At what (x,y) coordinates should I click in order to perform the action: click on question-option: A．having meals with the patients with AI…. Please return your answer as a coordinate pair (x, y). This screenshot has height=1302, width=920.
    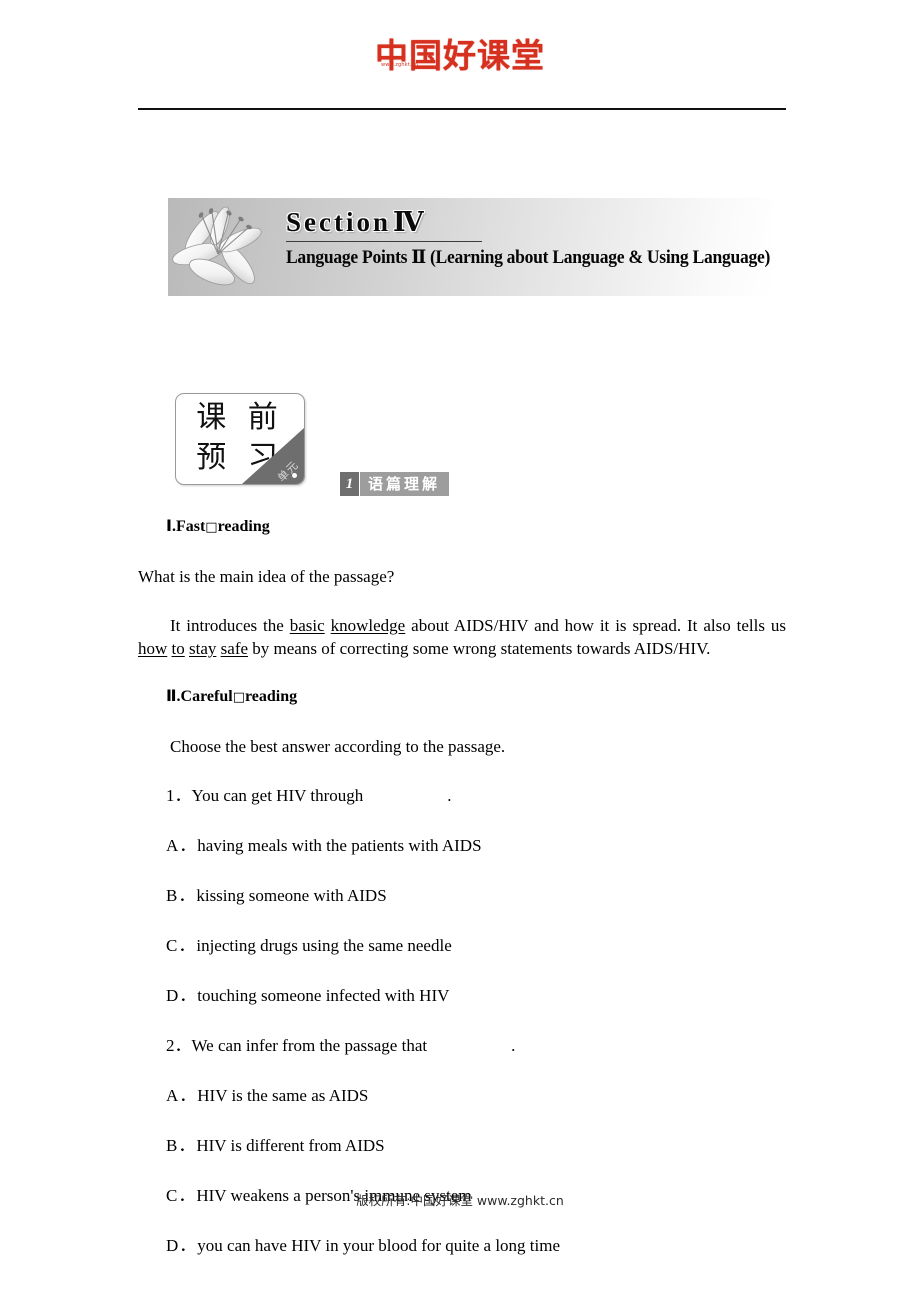
    Looking at the image, I should click on (476, 845).